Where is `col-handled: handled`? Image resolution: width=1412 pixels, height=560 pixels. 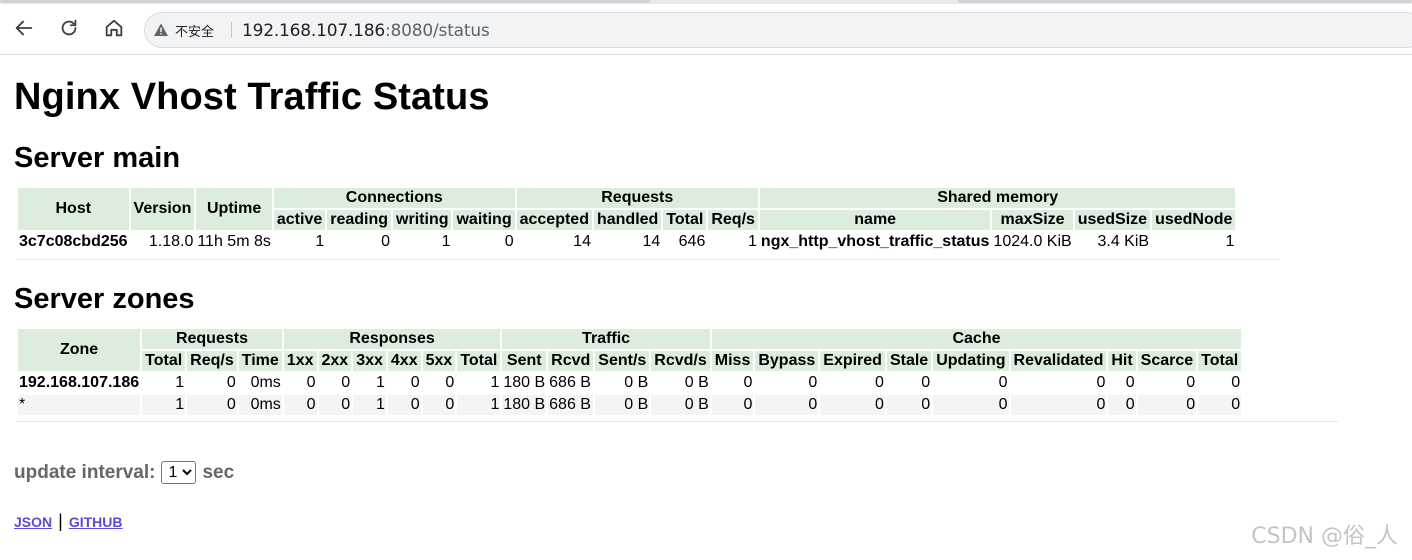
col-handled: handled is located at coordinates (627, 220).